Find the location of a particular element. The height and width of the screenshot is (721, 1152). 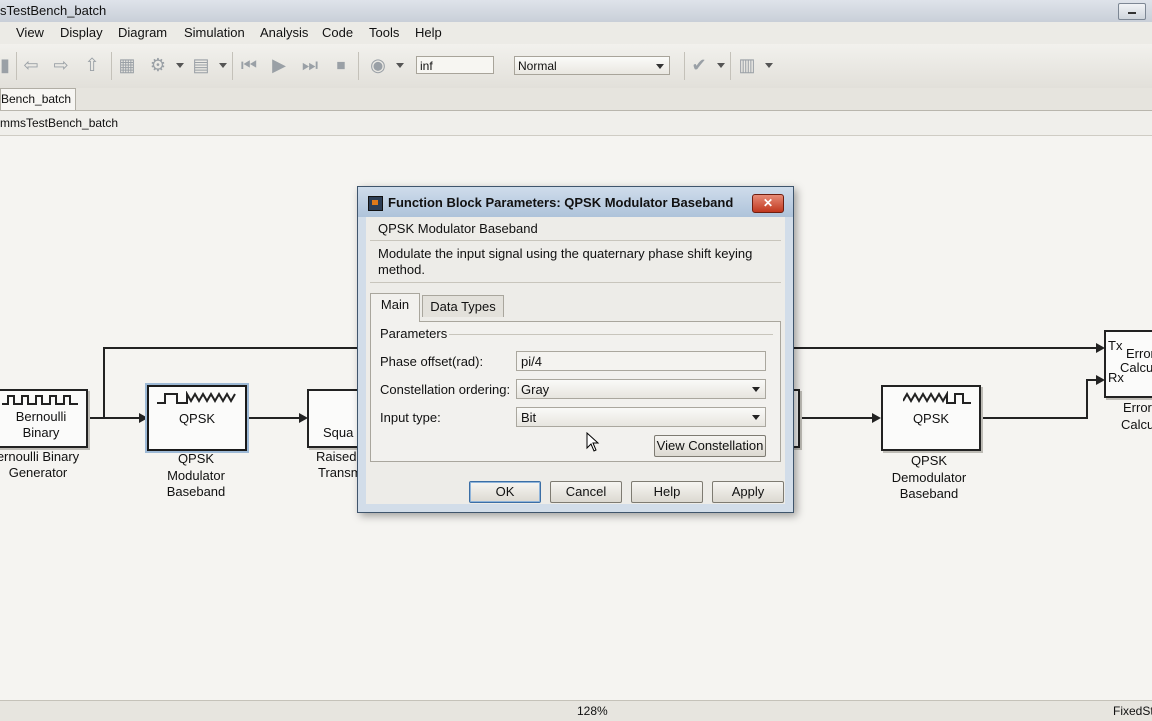

forward-arrow-icon: ⇨ is located at coordinates (61, 65).